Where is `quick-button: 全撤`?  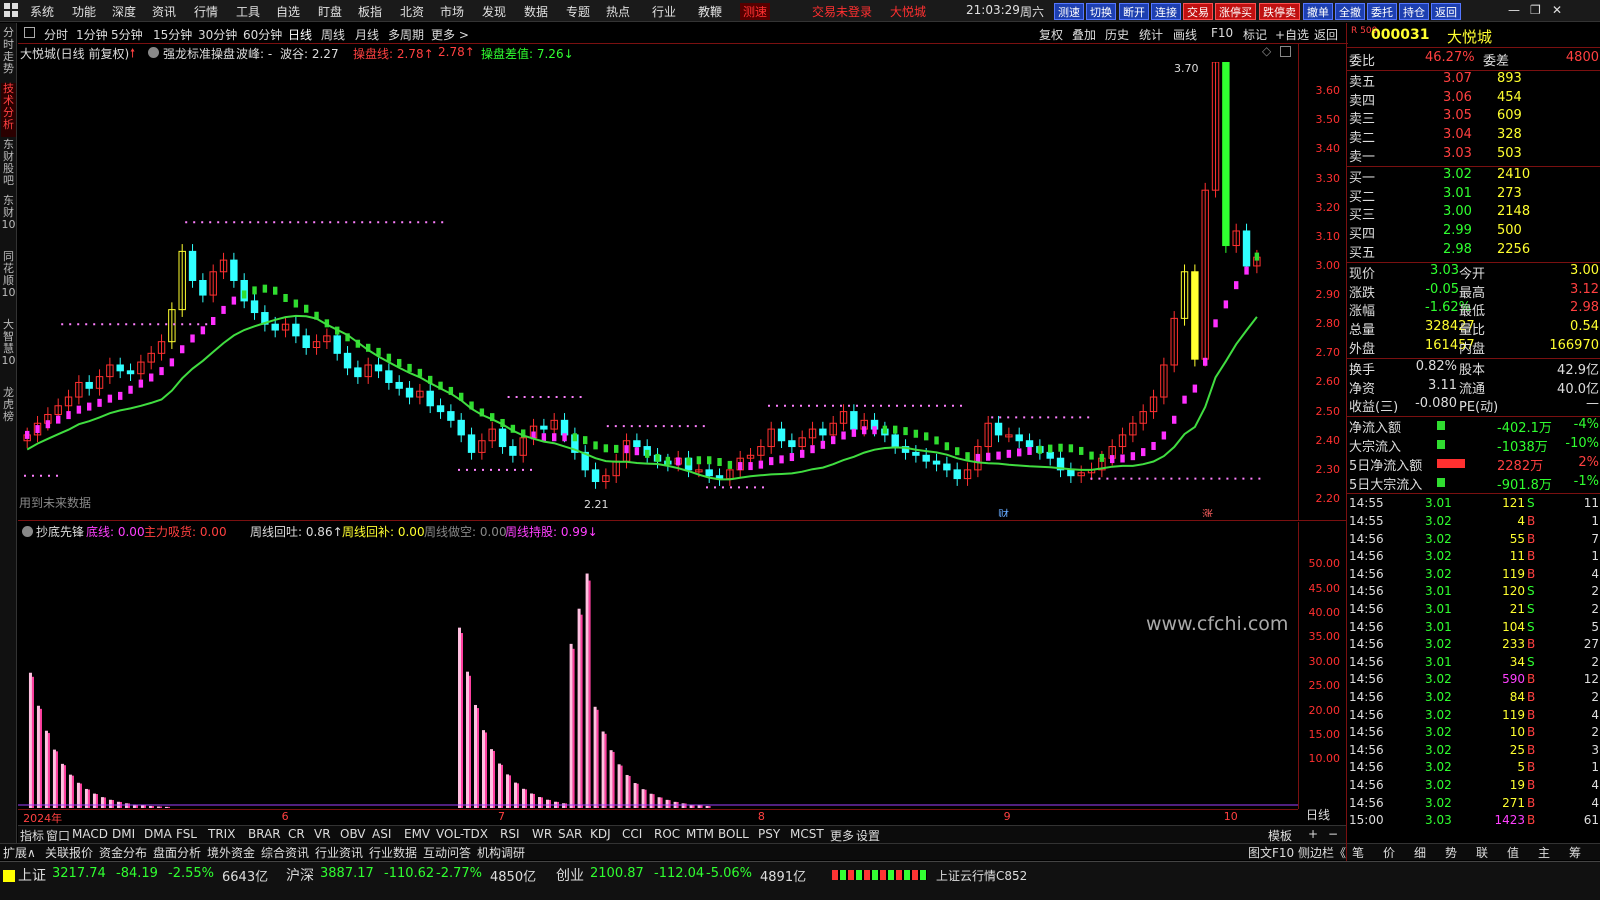
quick-button: 全撤 is located at coordinates (1350, 11).